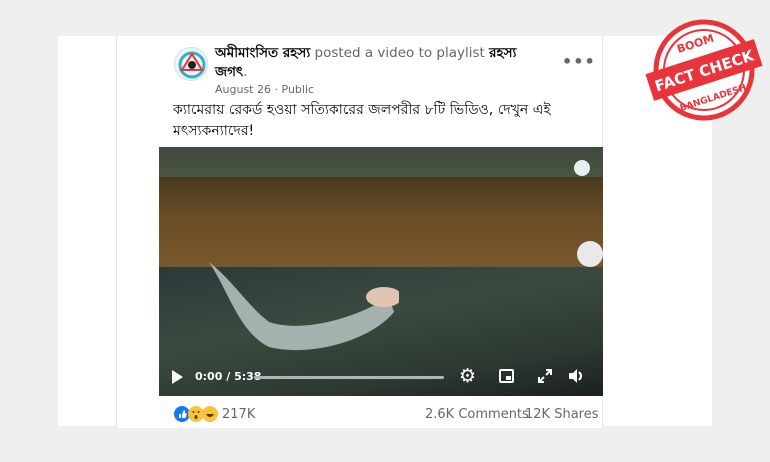  I want to click on post-meta: August 26 · Public, so click(264, 89).